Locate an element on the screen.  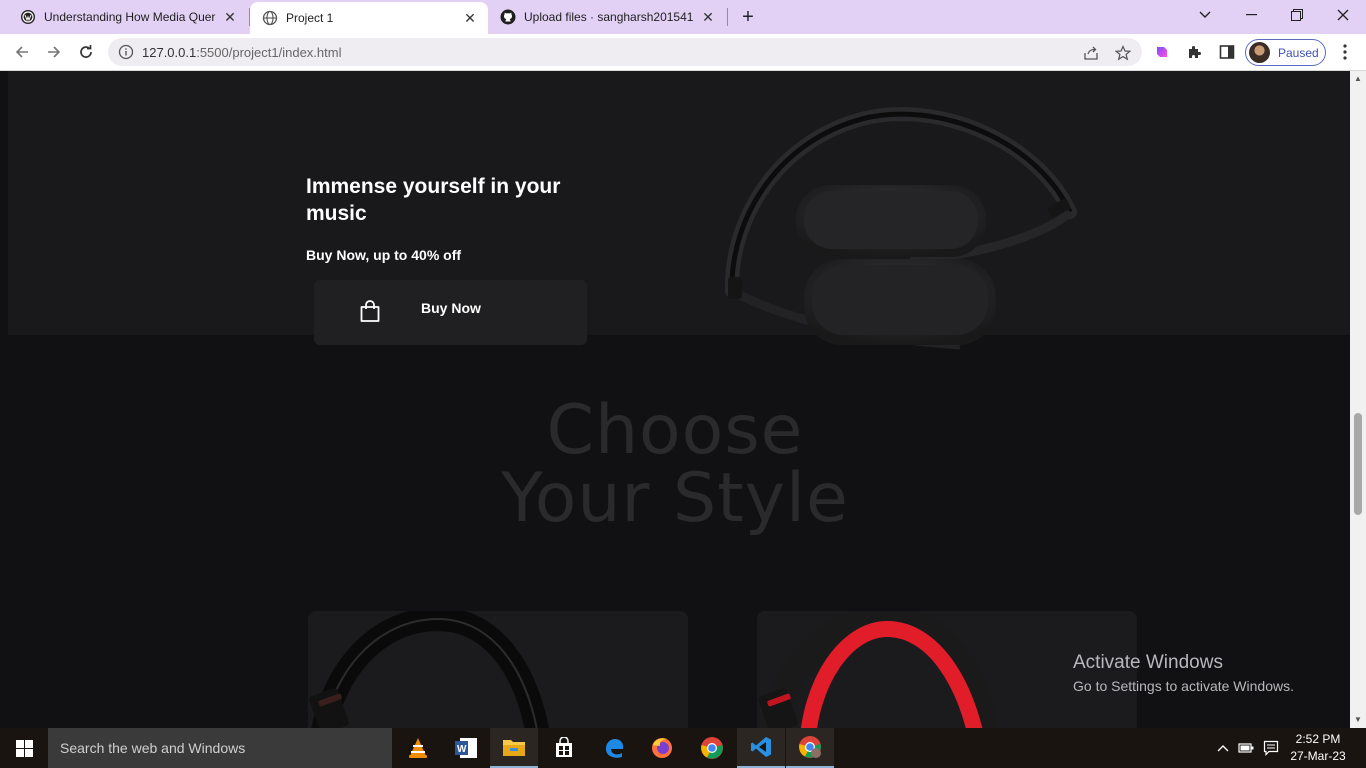
store-icon is located at coordinates (564, 748).